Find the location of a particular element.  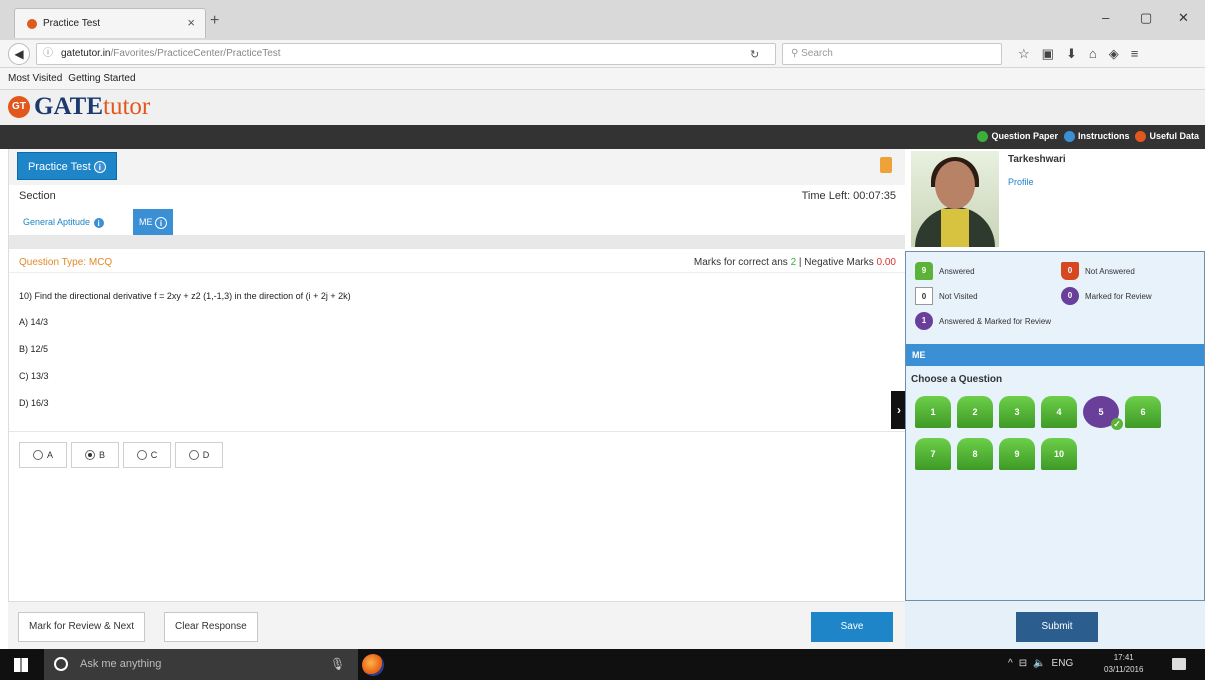

practice-test-label: Practice Test is located at coordinates (59, 167).